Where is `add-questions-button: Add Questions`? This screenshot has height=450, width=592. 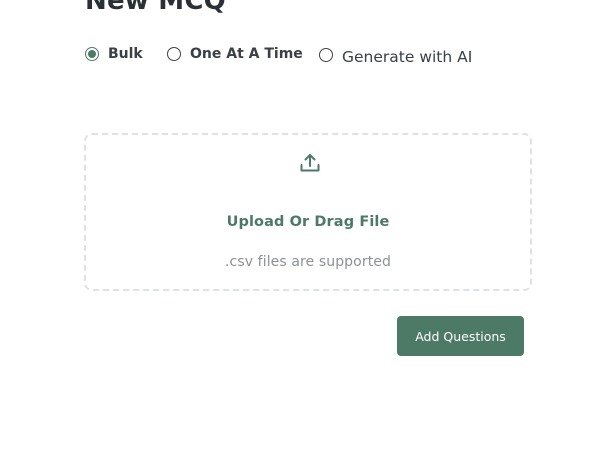
add-questions-button: Add Questions is located at coordinates (460, 336).